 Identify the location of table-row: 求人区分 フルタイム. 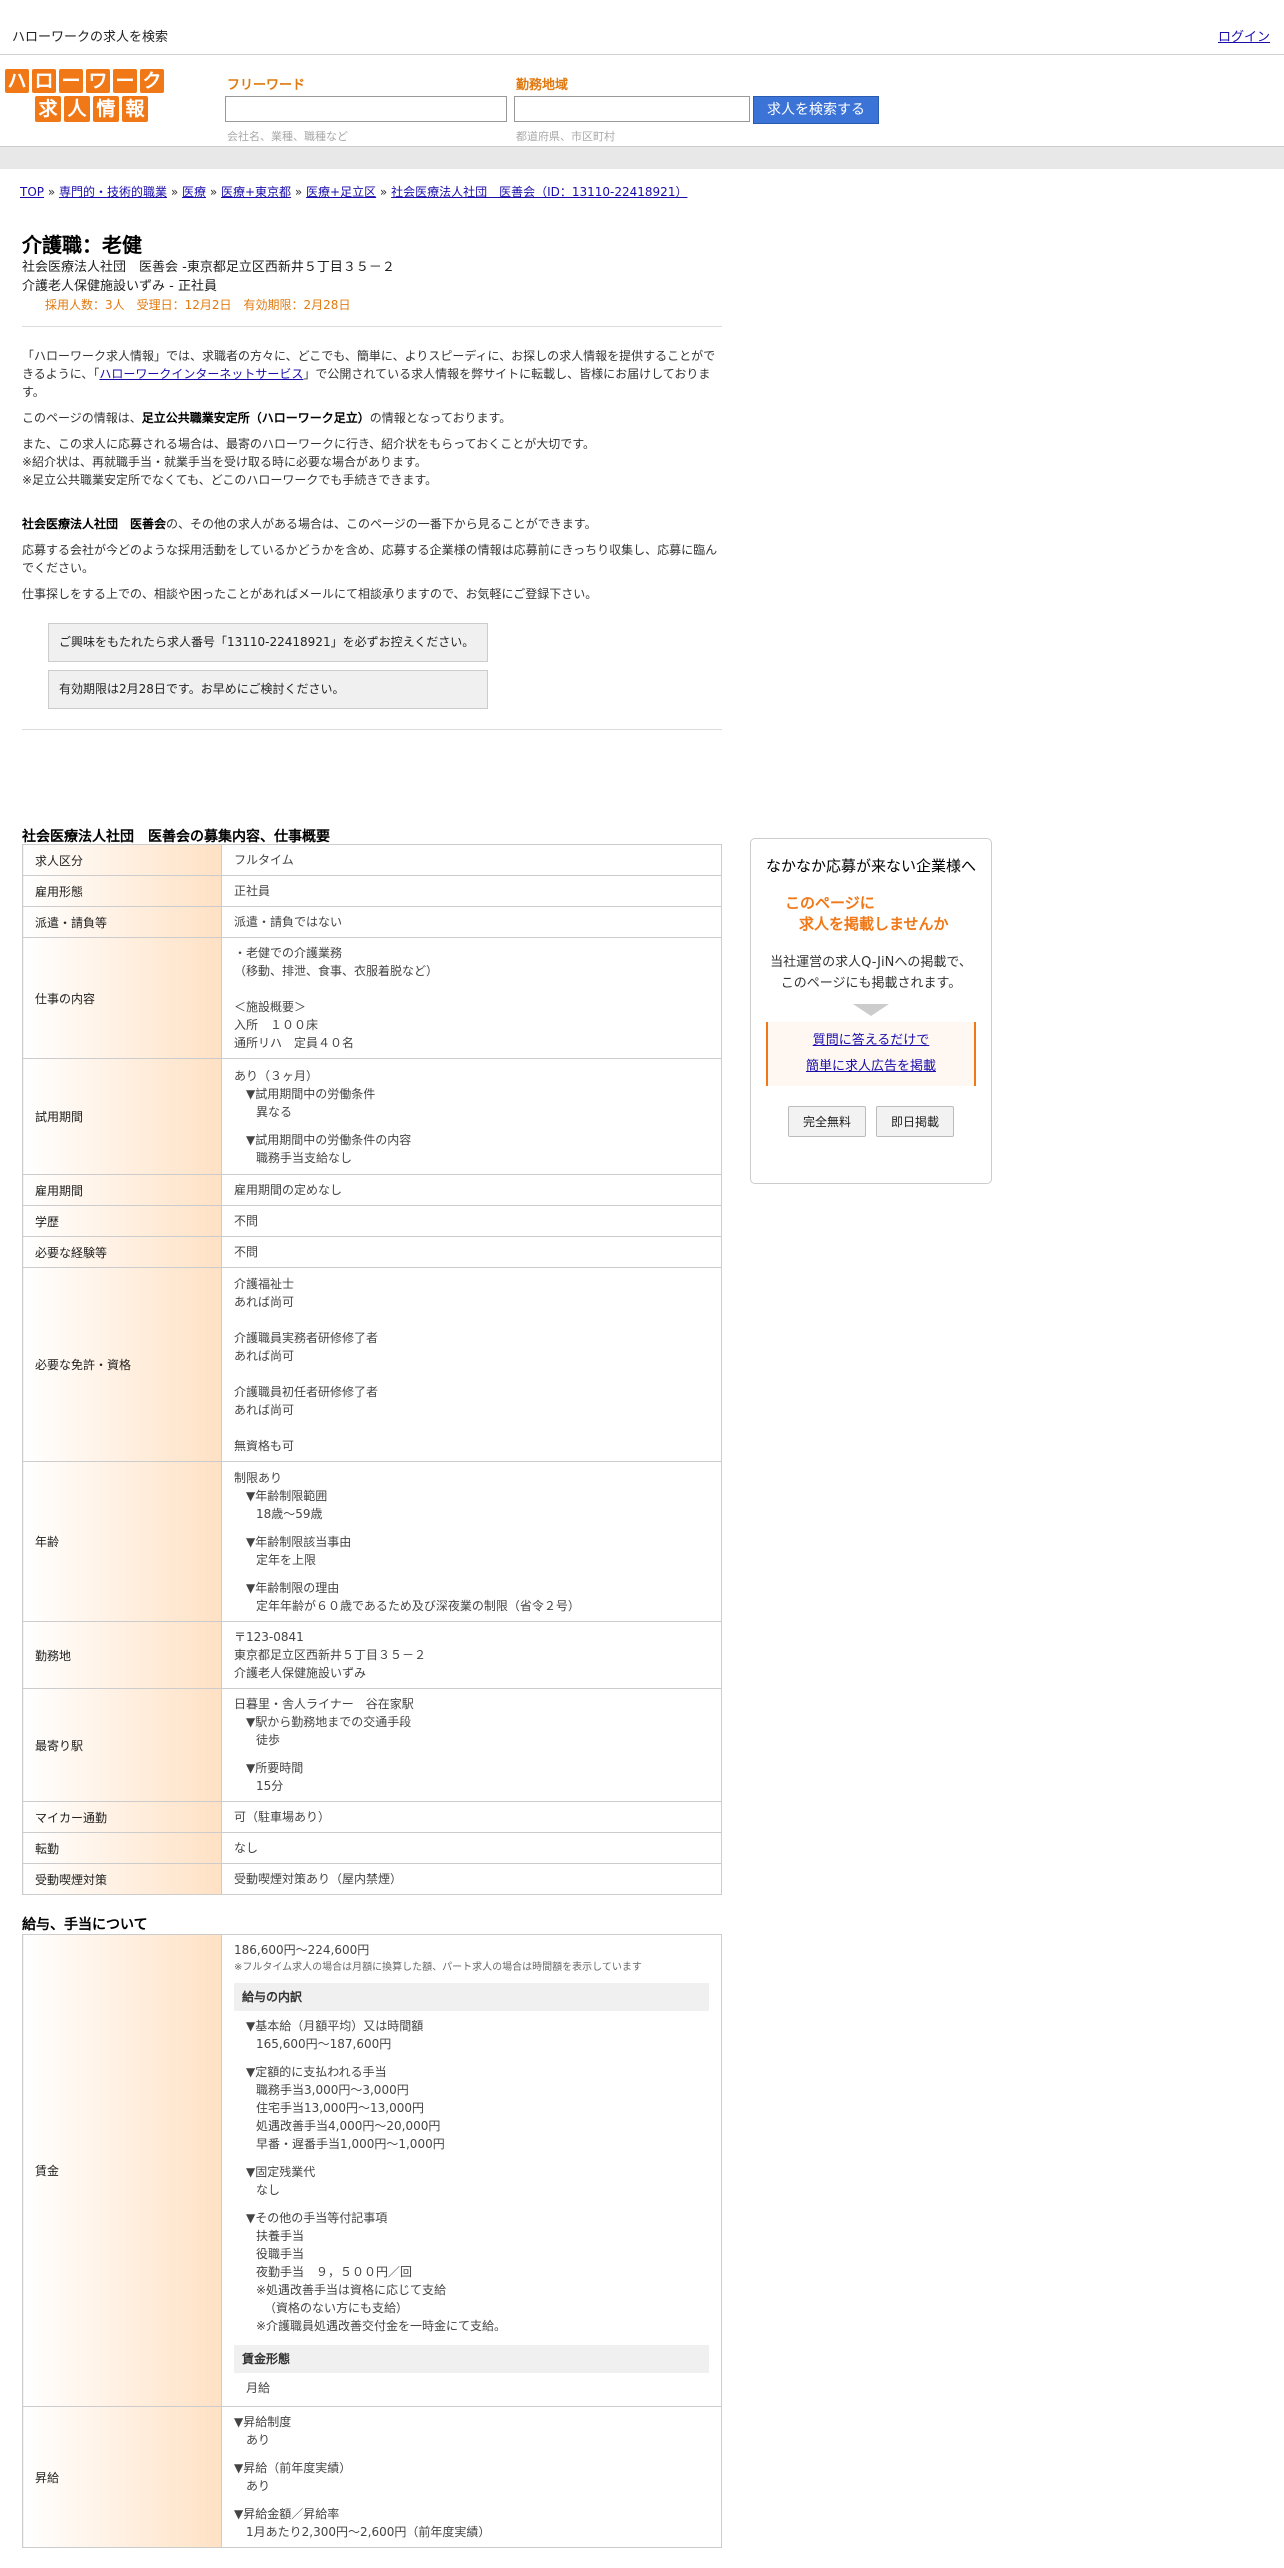
(372, 860).